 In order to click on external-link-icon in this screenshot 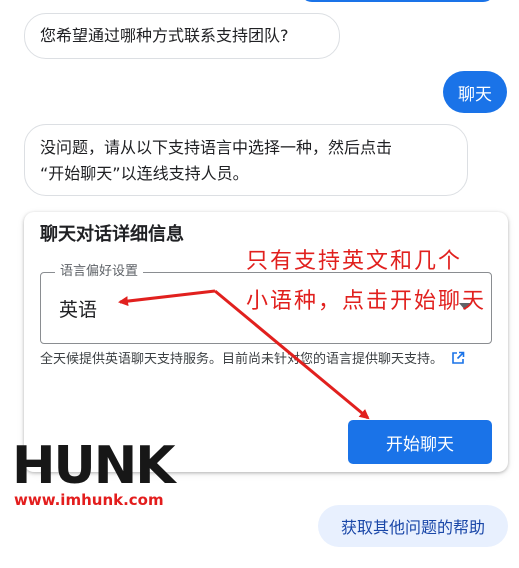, I will do `click(458, 361)`.